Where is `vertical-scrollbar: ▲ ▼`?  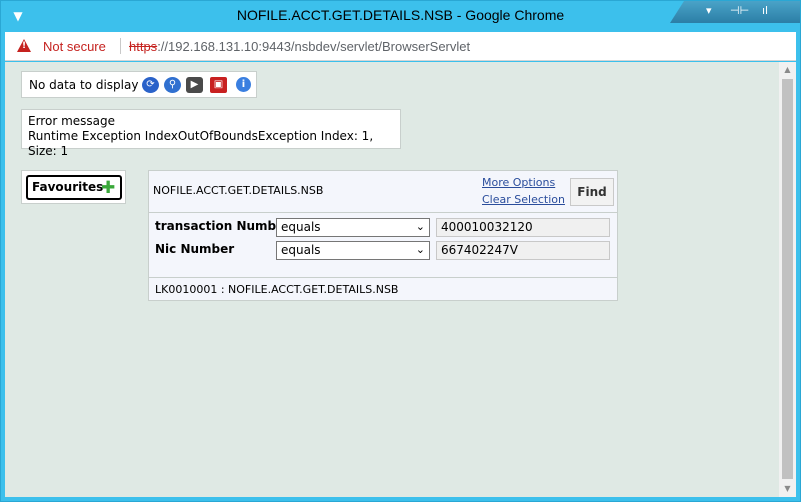
vertical-scrollbar: ▲ ▼ is located at coordinates (787, 279).